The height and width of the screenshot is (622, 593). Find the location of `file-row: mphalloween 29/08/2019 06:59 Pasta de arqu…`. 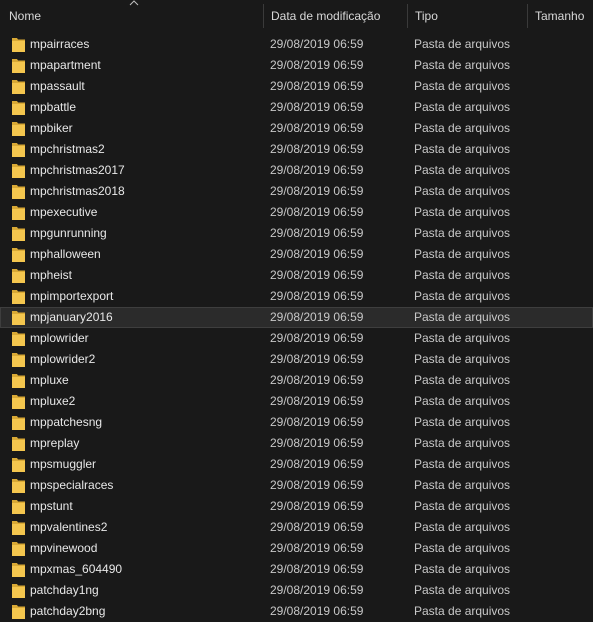

file-row: mphalloween 29/08/2019 06:59 Pasta de arqu… is located at coordinates (296, 254).